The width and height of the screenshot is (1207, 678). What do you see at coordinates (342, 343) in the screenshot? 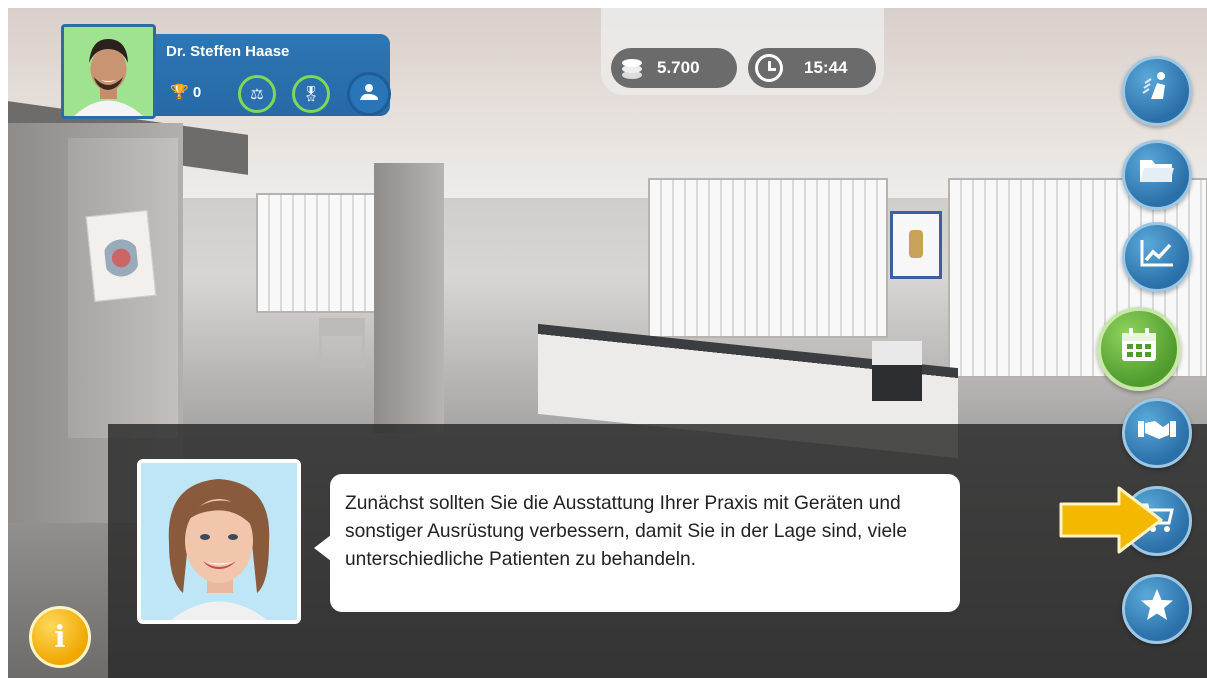
I see `waiting-chair` at bounding box center [342, 343].